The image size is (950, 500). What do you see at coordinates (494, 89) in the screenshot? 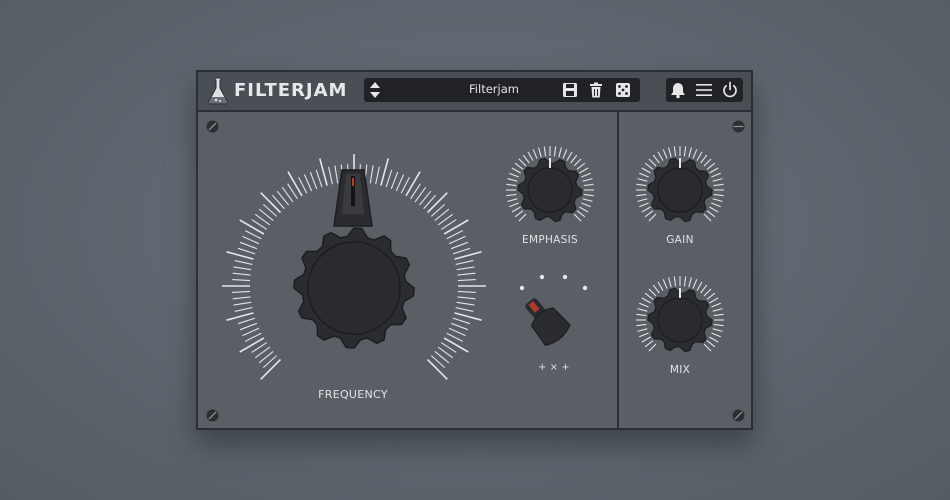
I see `preset-name: Filterjam` at bounding box center [494, 89].